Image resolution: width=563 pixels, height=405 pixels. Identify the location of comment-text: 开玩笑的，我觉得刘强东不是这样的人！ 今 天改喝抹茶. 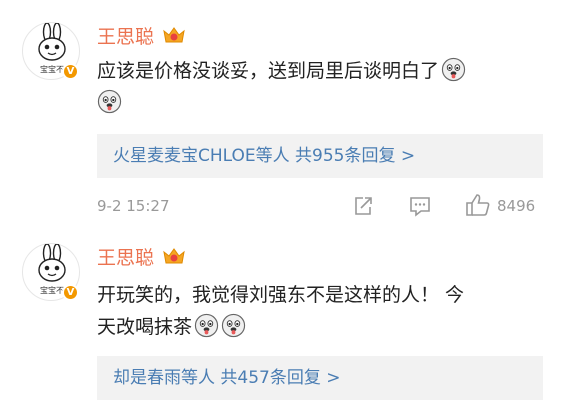
(317, 311).